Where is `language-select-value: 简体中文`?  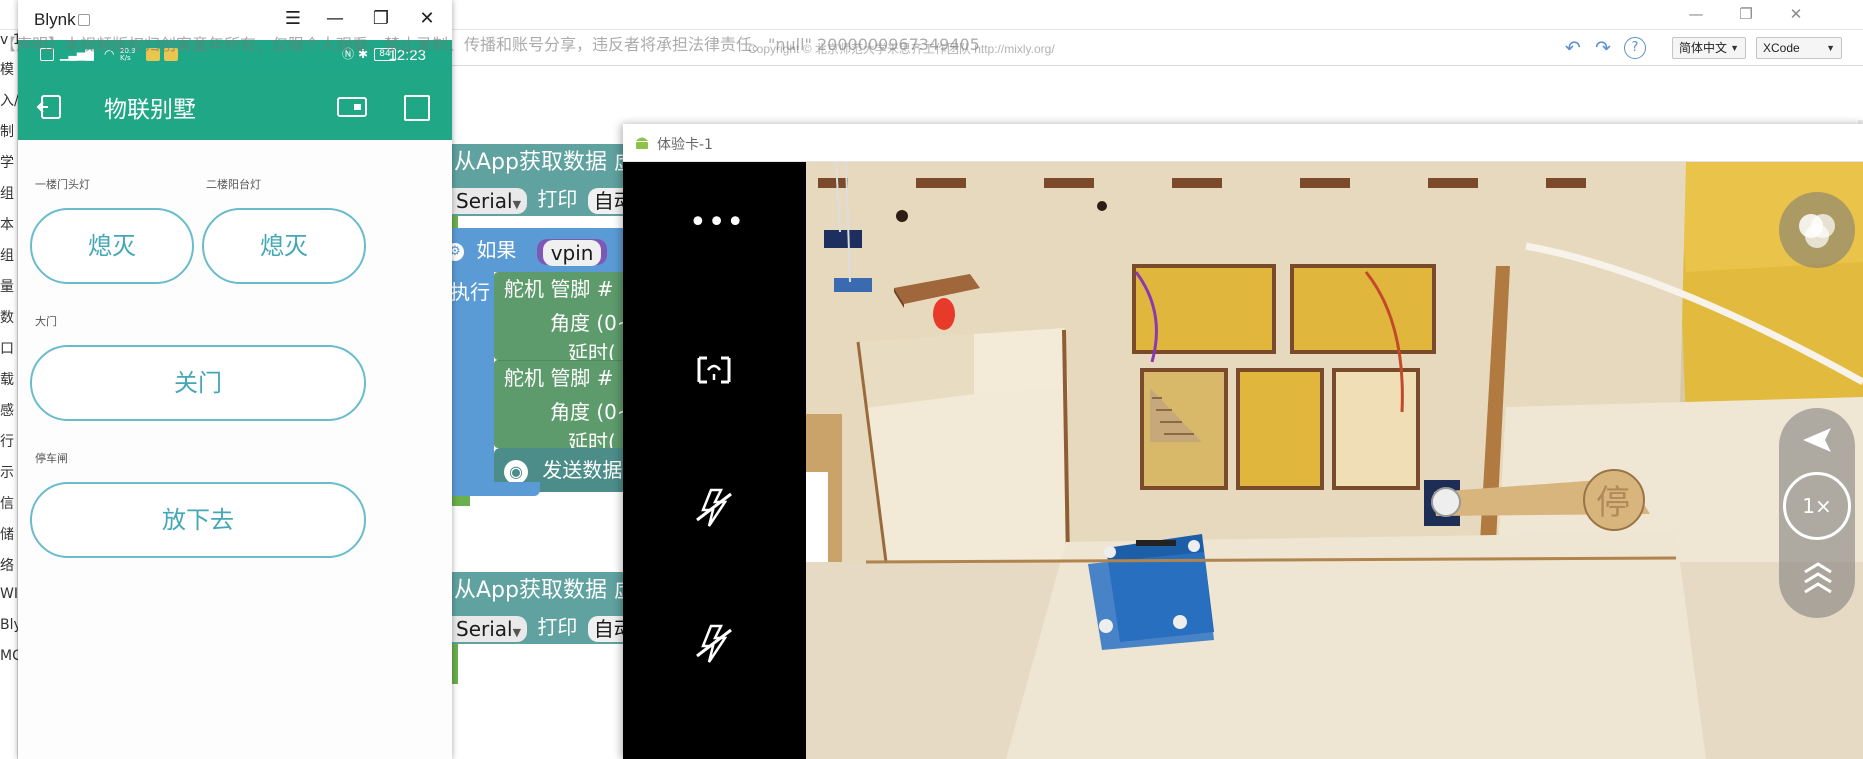 language-select-value: 简体中文 is located at coordinates (1703, 48).